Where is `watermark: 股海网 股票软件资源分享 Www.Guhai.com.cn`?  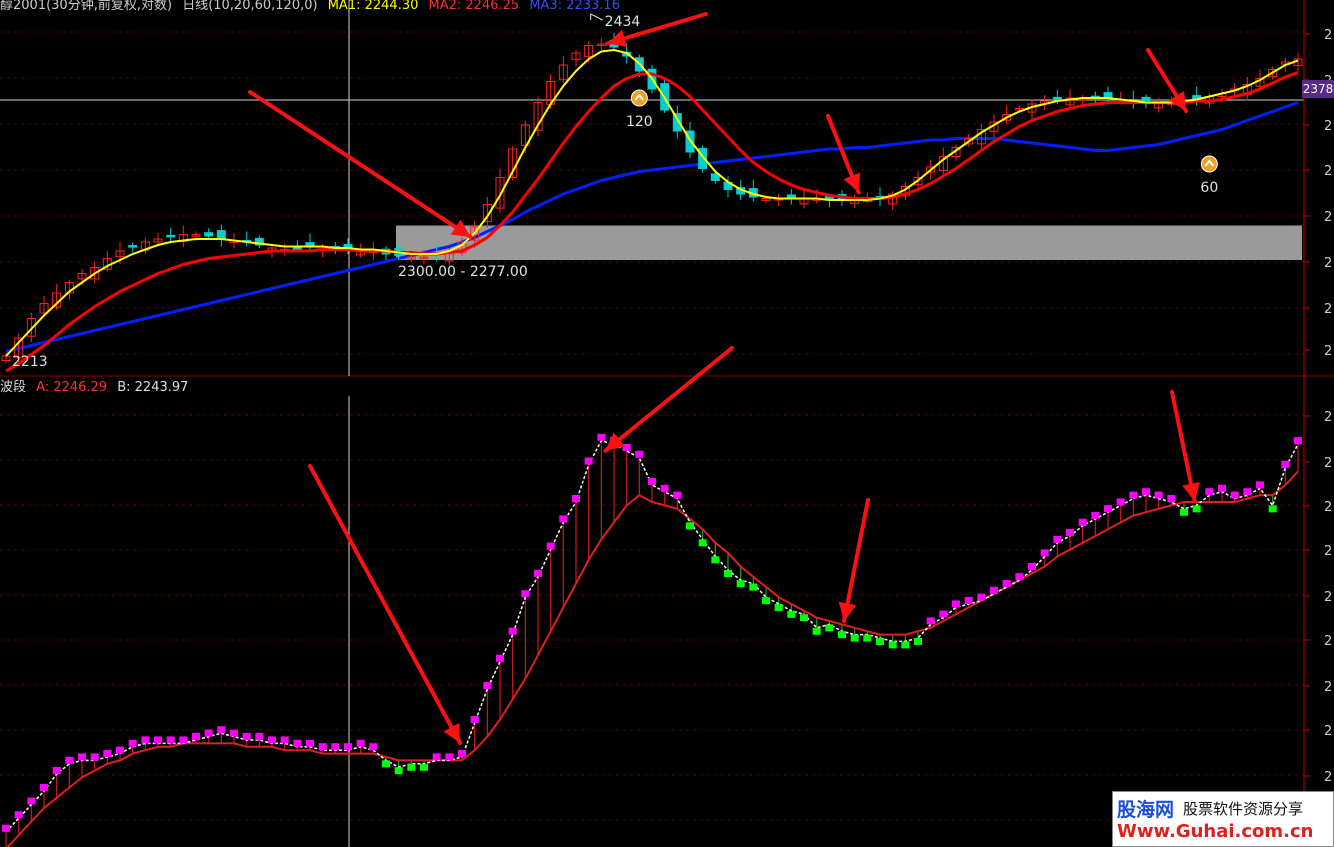
watermark: 股海网 股票软件资源分享 Www.Guhai.com.cn is located at coordinates (1223, 819).